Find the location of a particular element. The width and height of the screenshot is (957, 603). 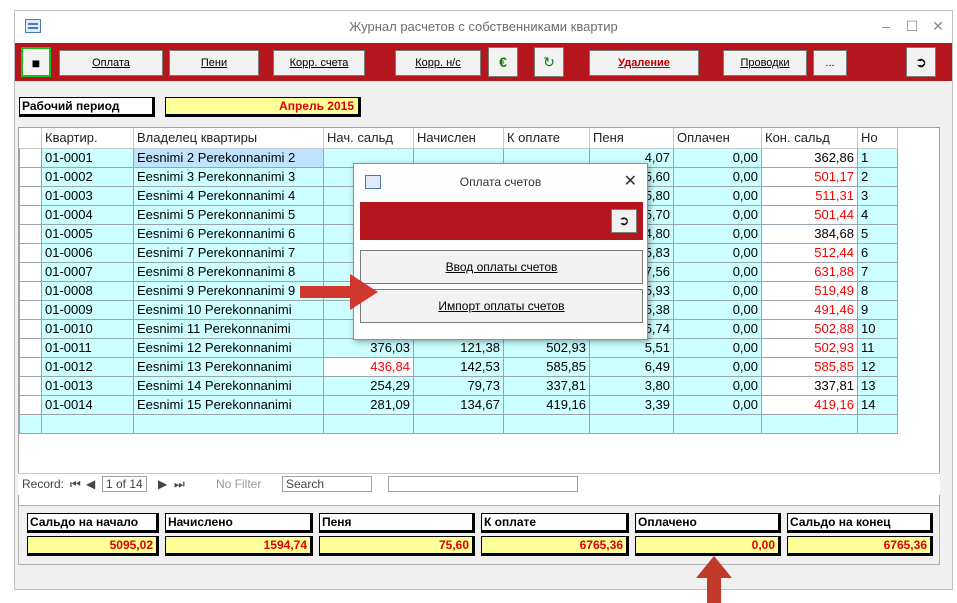

cell-topay: 337,81 is located at coordinates (546, 385).